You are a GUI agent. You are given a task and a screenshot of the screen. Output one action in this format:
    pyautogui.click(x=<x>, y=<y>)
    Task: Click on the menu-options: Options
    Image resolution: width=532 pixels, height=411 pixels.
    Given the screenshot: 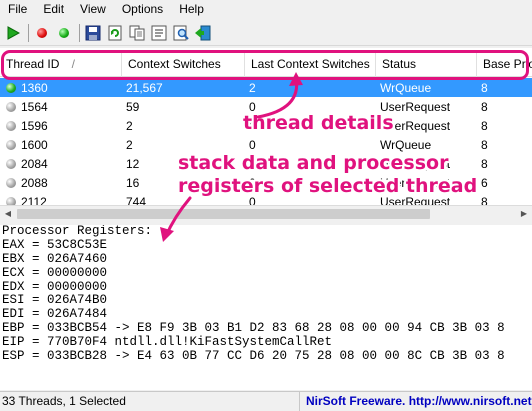 What is the action you would take?
    pyautogui.click(x=142, y=9)
    